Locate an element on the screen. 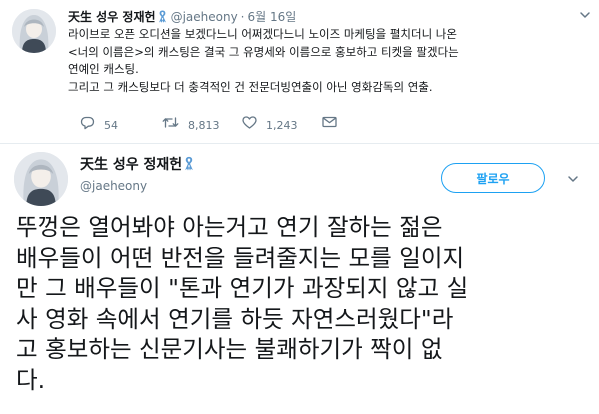 The image size is (599, 414). like-button: 1,243 is located at coordinates (270, 125).